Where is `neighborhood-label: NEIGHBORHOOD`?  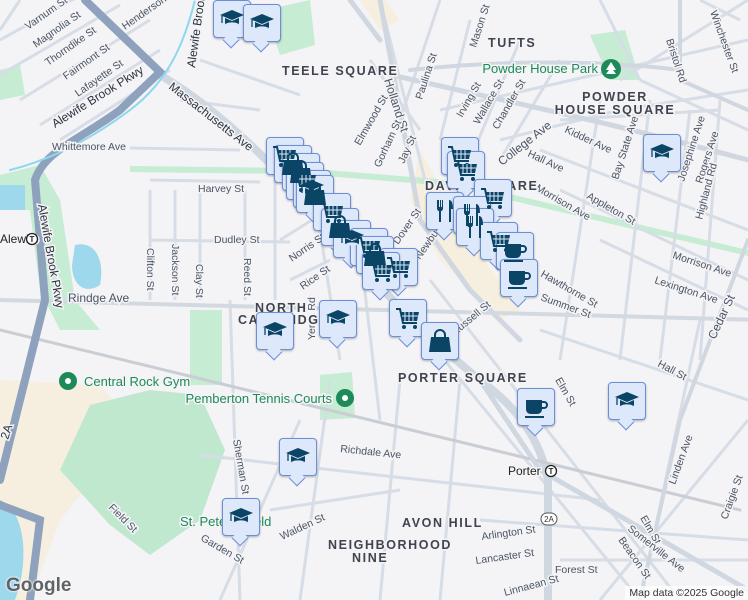 neighborhood-label: NEIGHBORHOOD is located at coordinates (390, 545).